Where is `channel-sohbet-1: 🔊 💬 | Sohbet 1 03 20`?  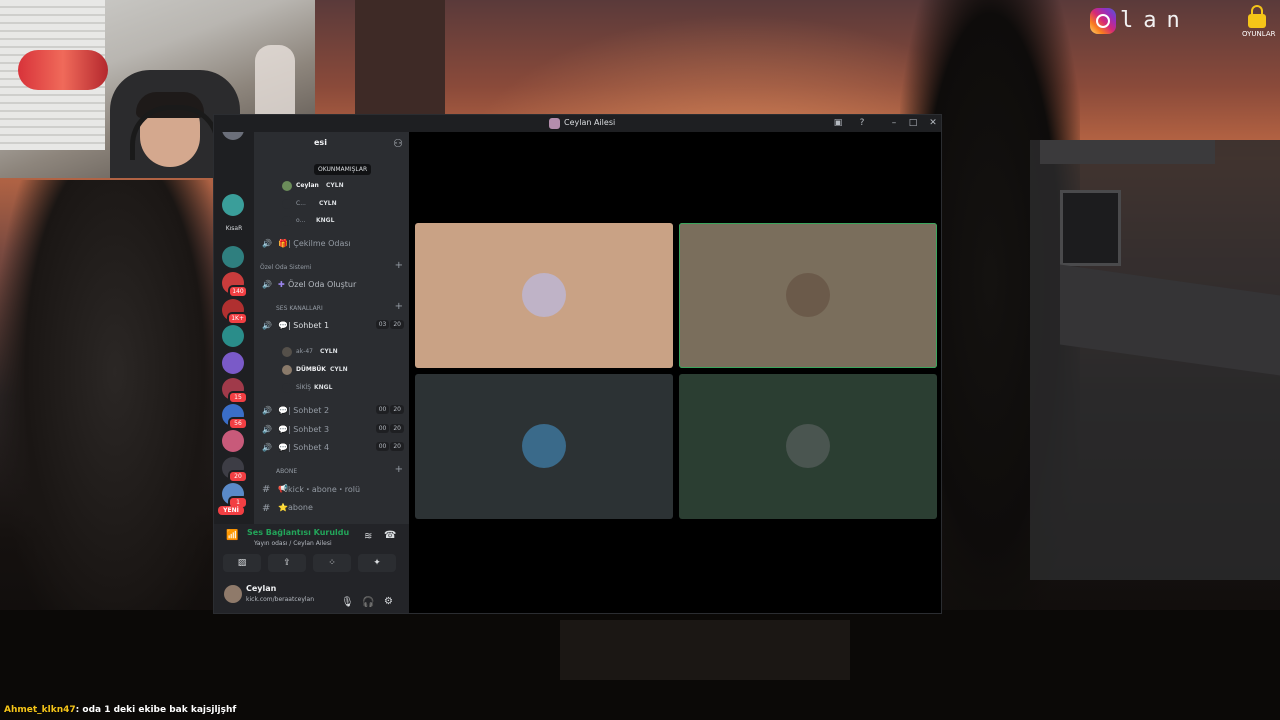
channel-sohbet-1: 🔊 💬 | Sohbet 1 03 20 is located at coordinates (331, 326).